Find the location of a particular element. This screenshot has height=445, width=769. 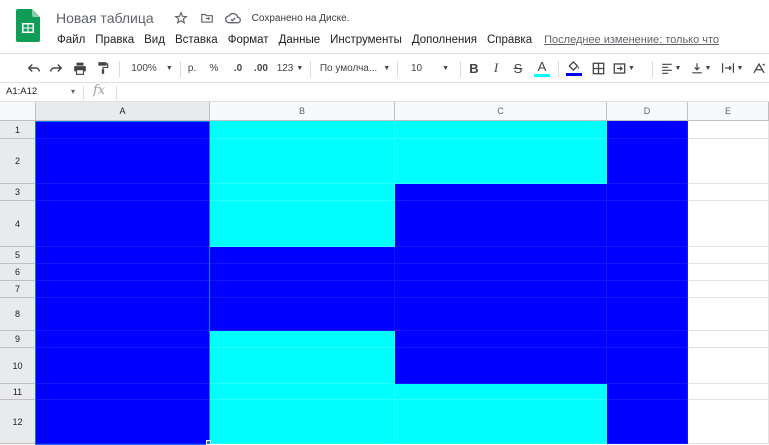

row-header-3: 3 is located at coordinates (18, 192).